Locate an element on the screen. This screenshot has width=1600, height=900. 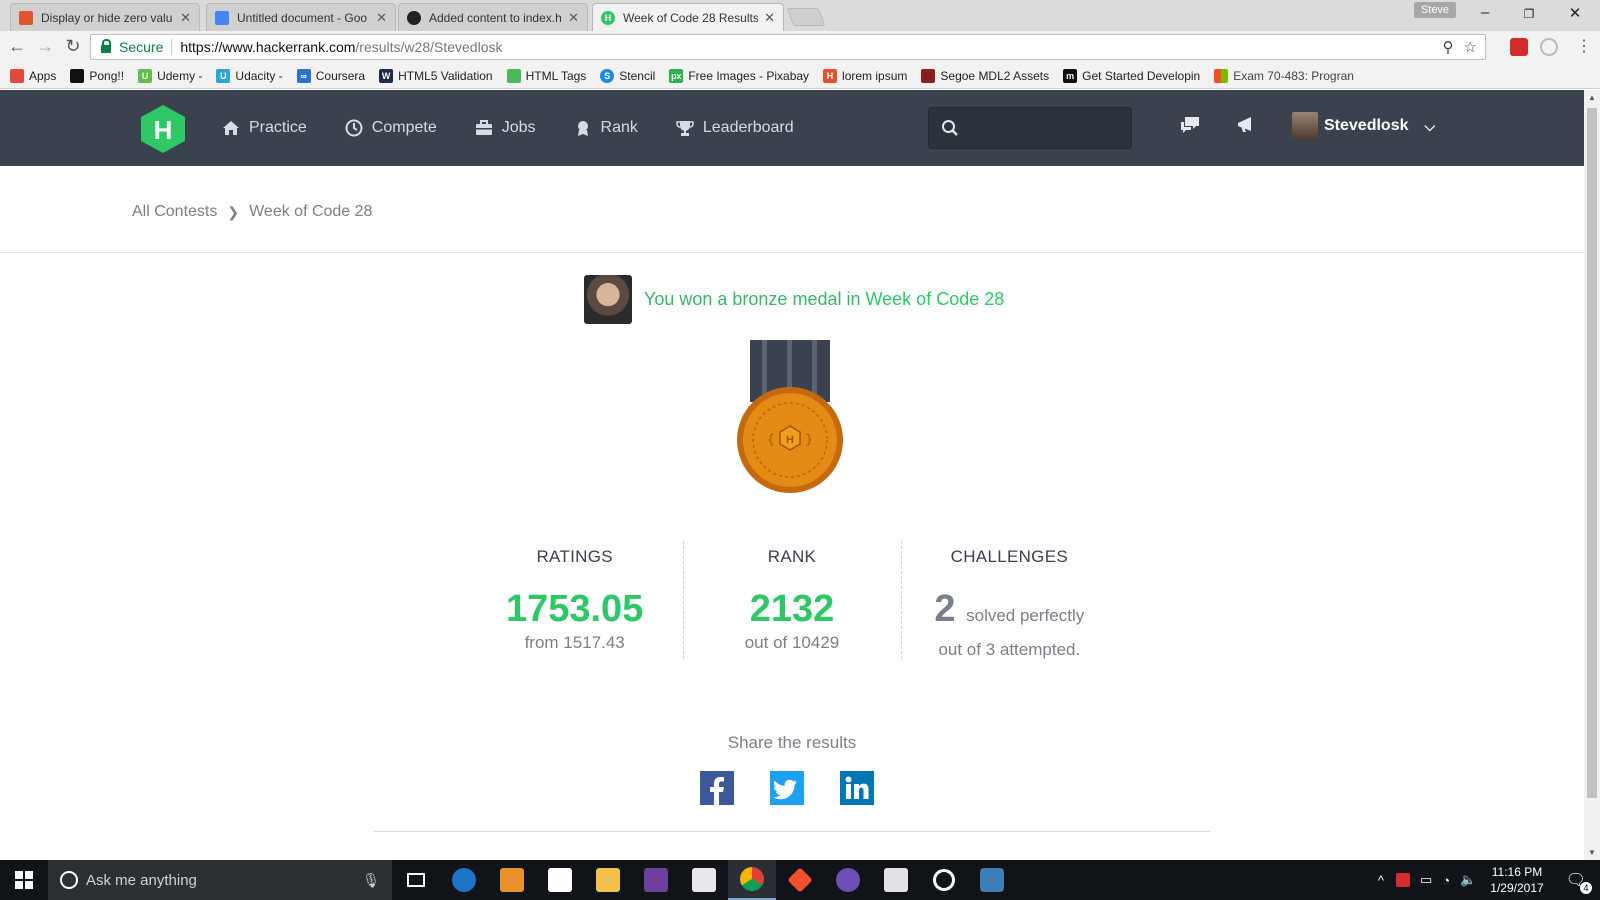
challenges-value: 2 is located at coordinates (945, 609).